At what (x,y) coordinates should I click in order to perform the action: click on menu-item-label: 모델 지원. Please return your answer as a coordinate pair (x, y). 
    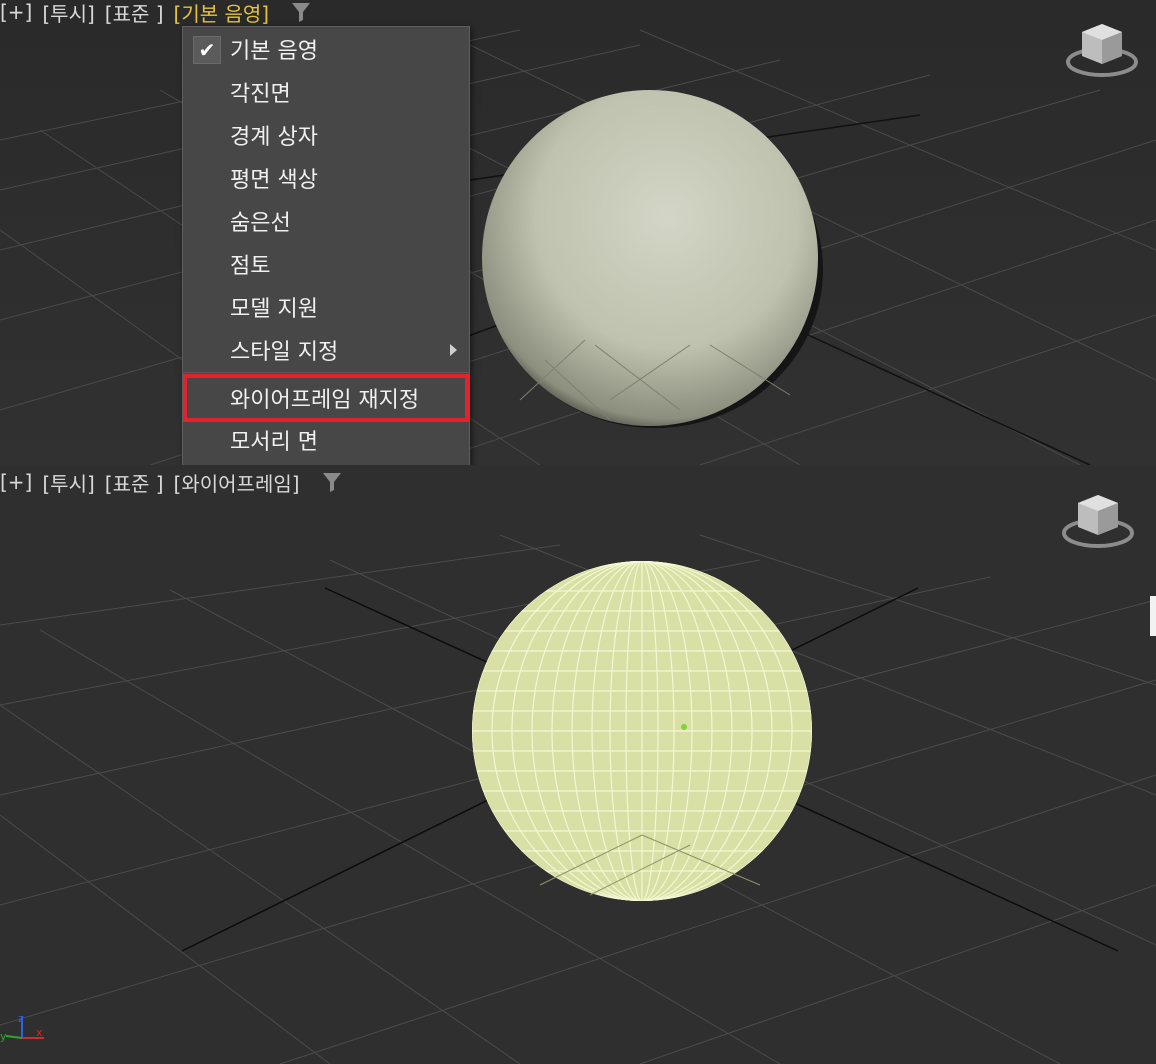
    Looking at the image, I should click on (274, 309).